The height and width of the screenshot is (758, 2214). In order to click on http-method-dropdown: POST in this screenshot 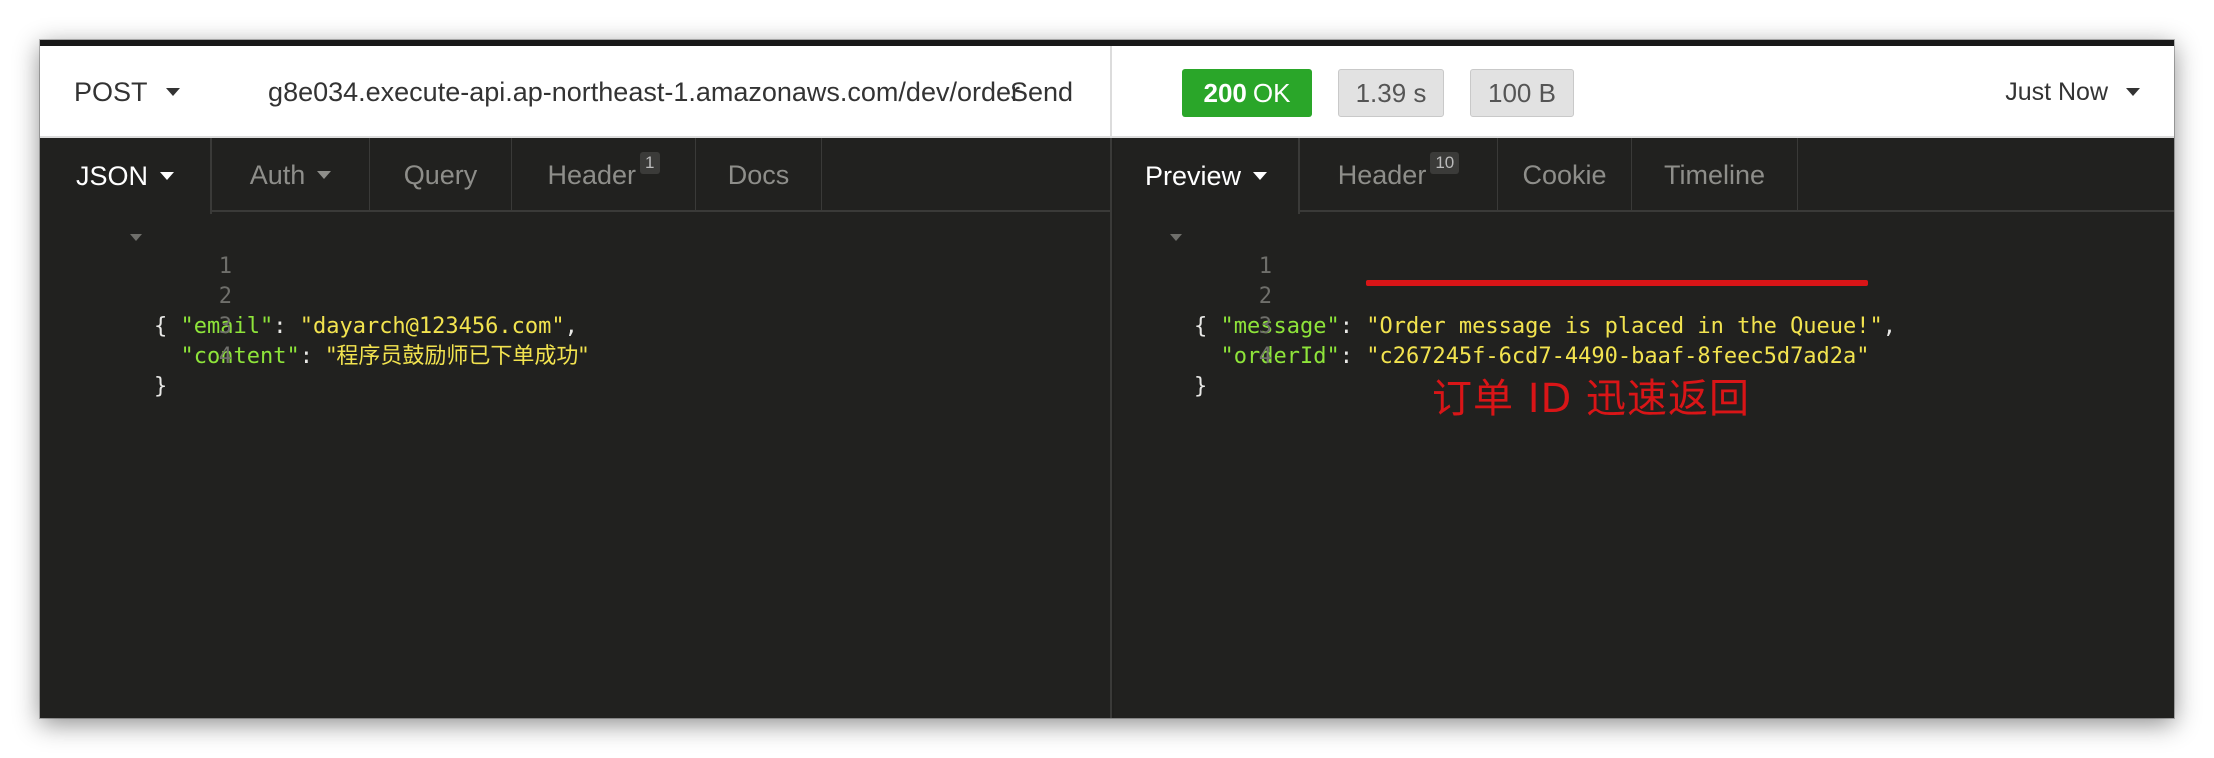, I will do `click(127, 92)`.